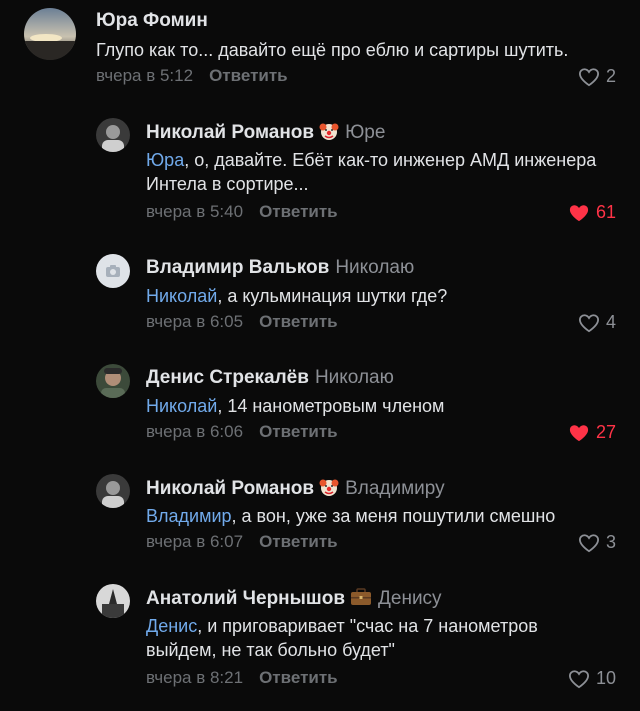  I want to click on comment-text: Николай, 14 нанометровым членом, so click(386, 406).